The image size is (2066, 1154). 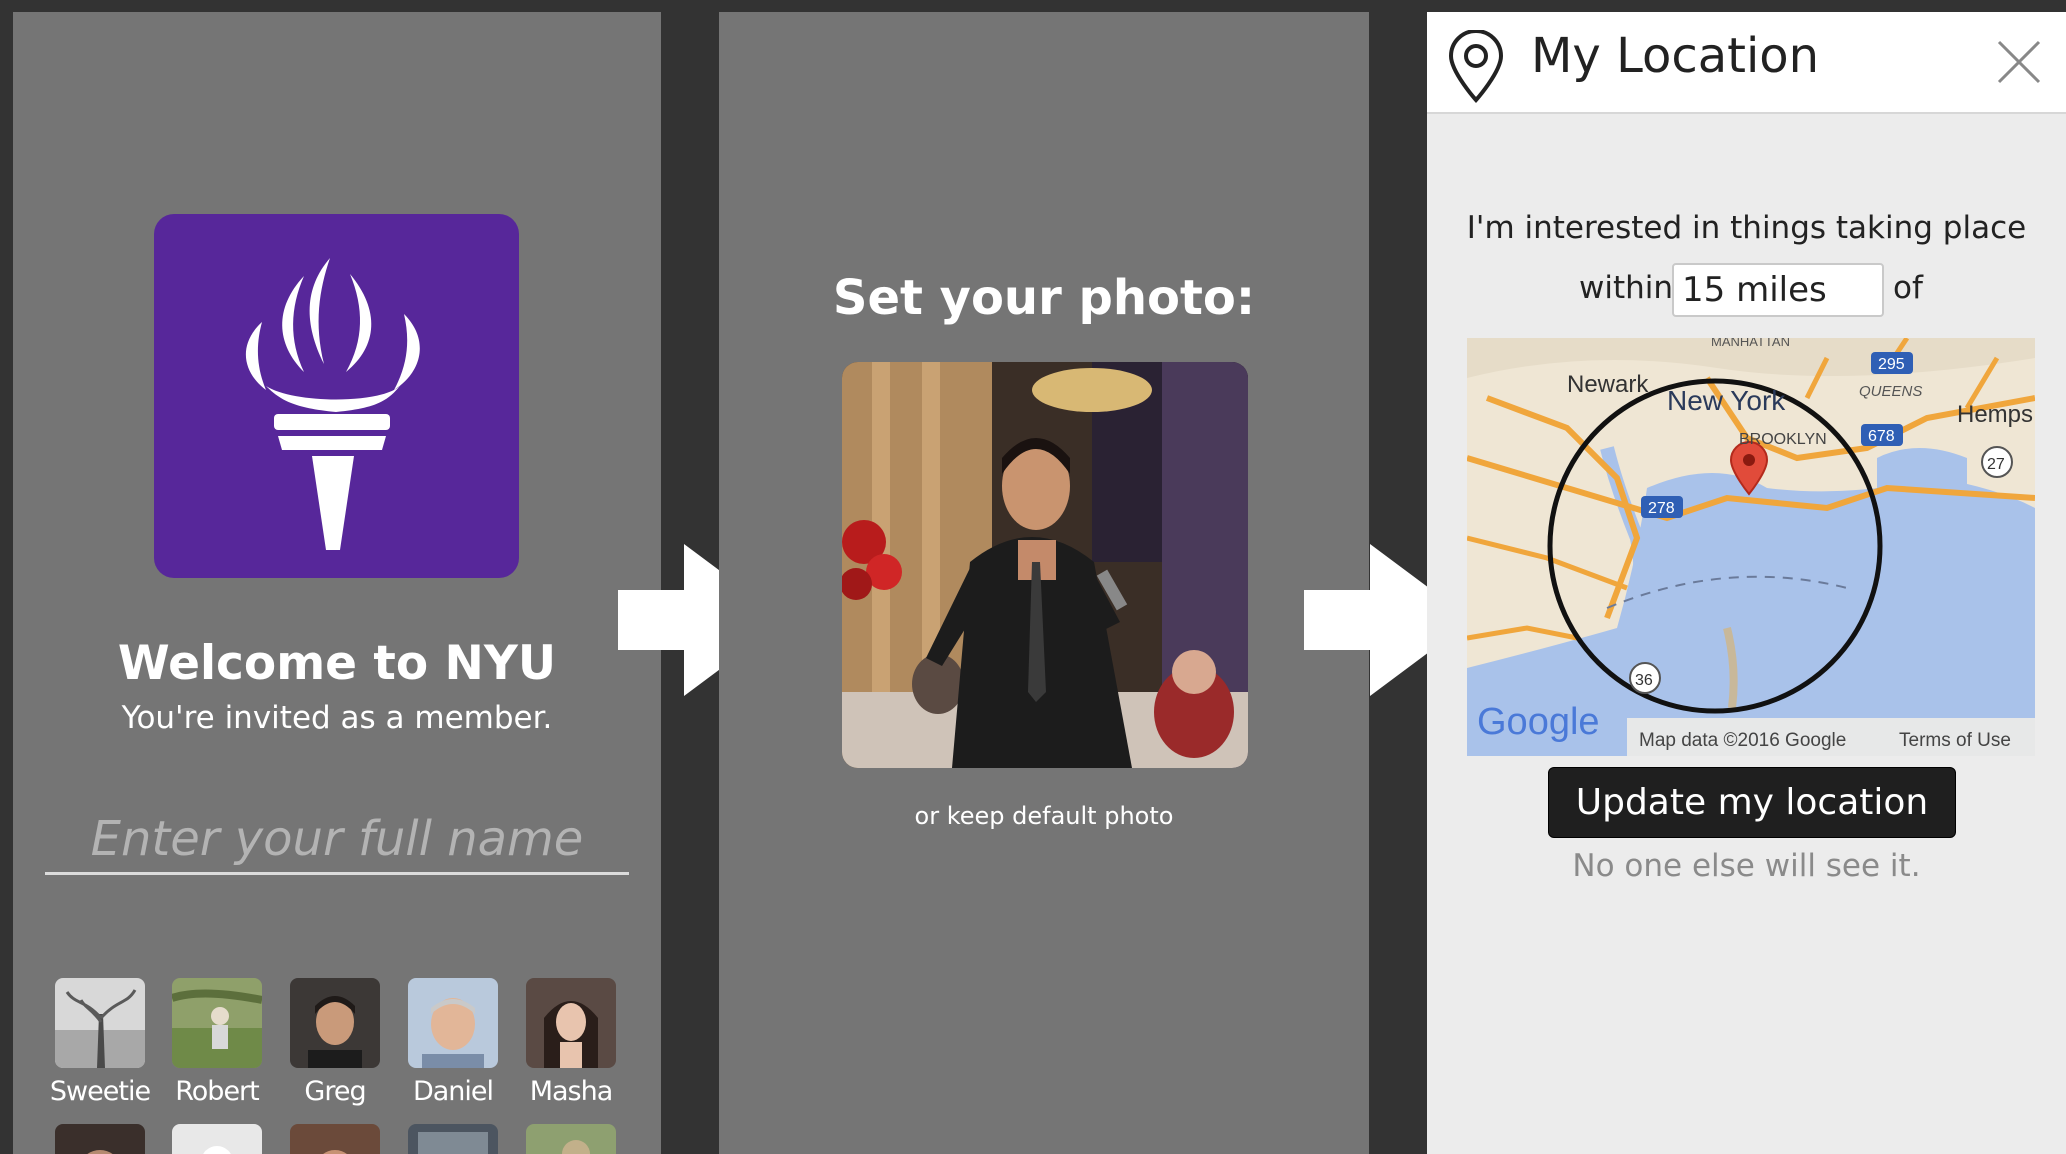 I want to click on map-label-hempstead: Hemps, so click(x=1995, y=414).